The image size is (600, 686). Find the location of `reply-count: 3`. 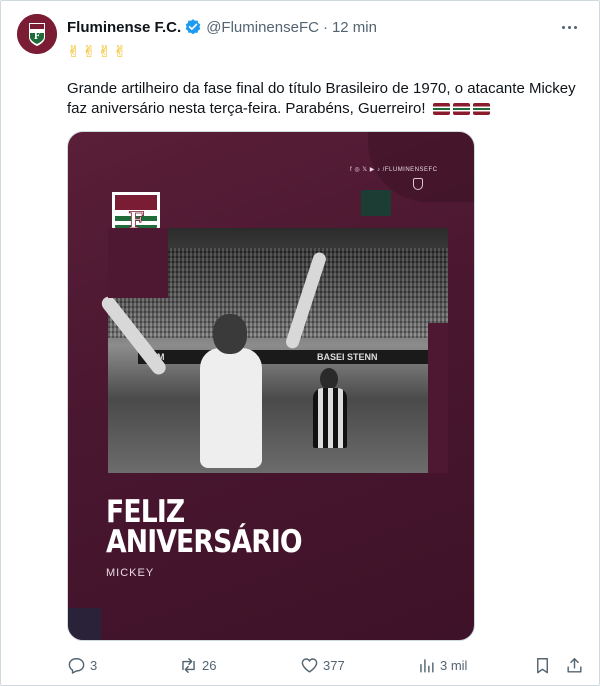

reply-count: 3 is located at coordinates (94, 665).